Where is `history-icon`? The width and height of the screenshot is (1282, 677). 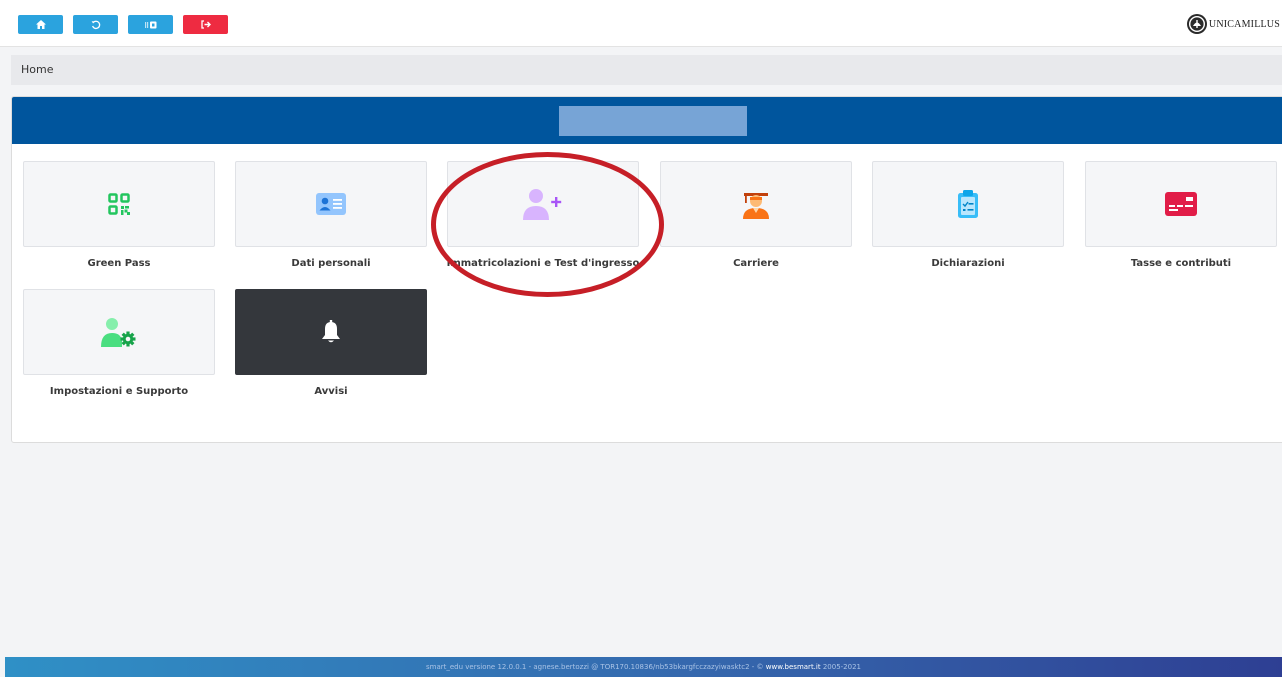 history-icon is located at coordinates (95, 24).